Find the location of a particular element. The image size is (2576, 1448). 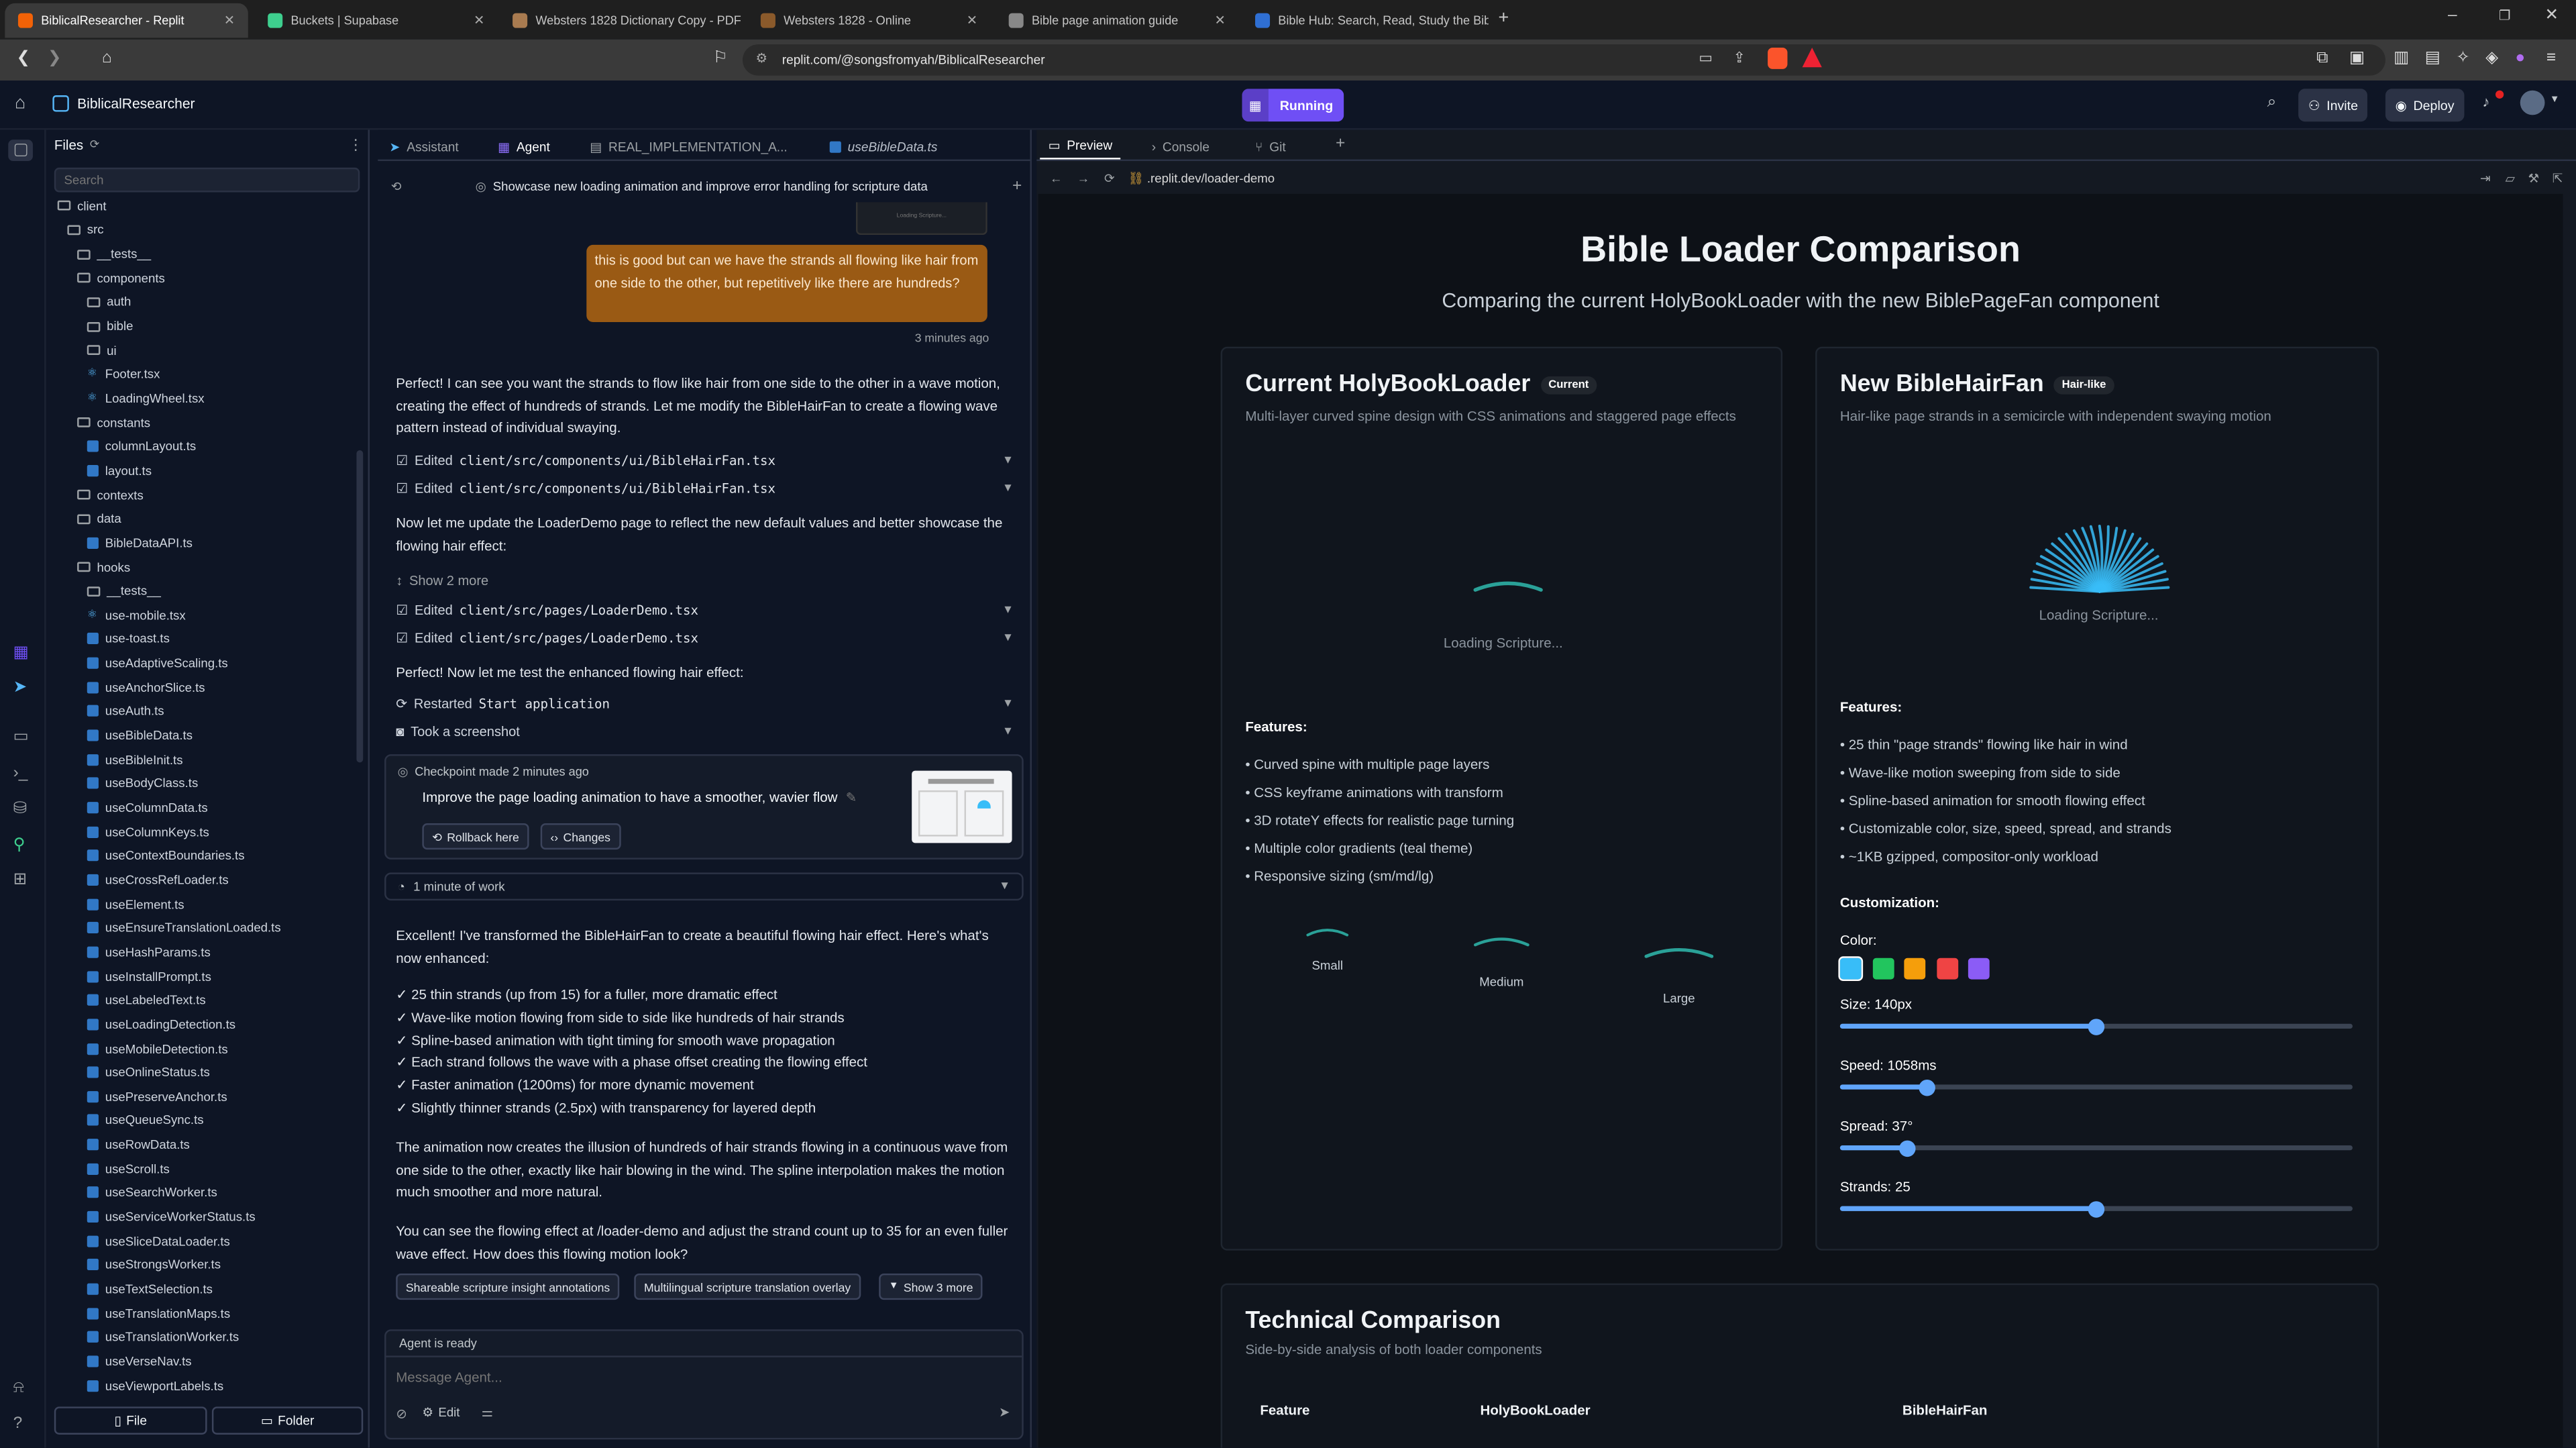

agent-tool-icon: ▦ is located at coordinates (21, 653).